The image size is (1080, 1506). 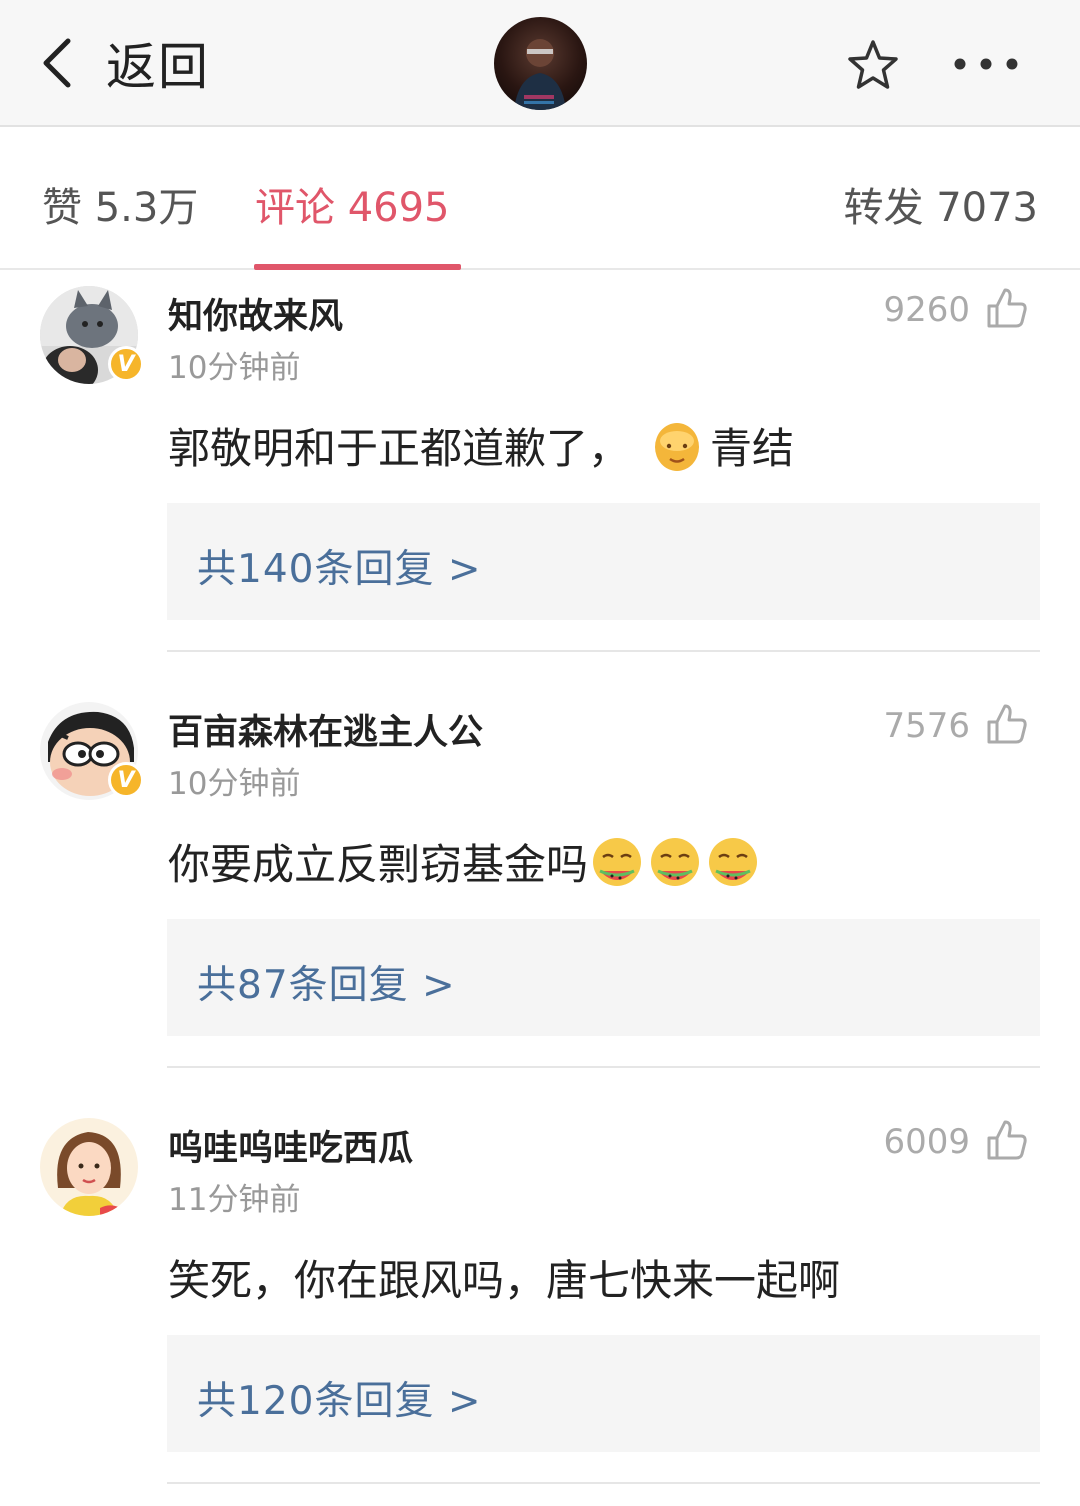 I want to click on chevron-left-icon, so click(x=57, y=63).